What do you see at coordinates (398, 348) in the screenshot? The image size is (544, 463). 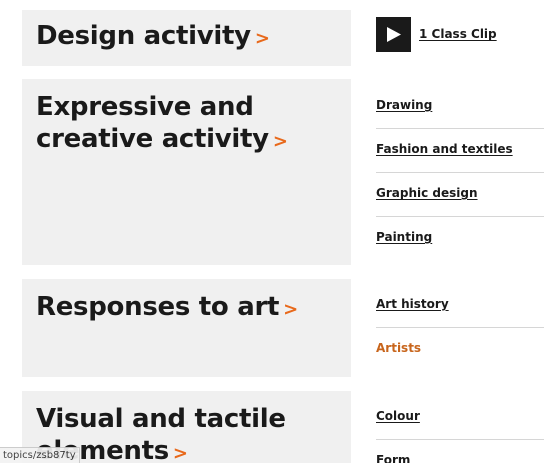 I see `subtopic-link-artists: Artists` at bounding box center [398, 348].